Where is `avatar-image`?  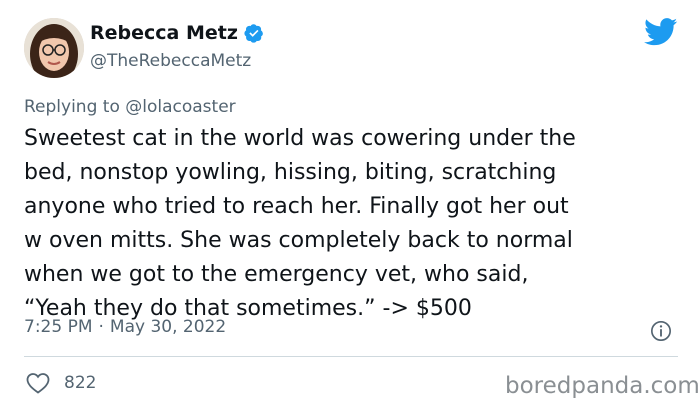
avatar-image is located at coordinates (54, 48).